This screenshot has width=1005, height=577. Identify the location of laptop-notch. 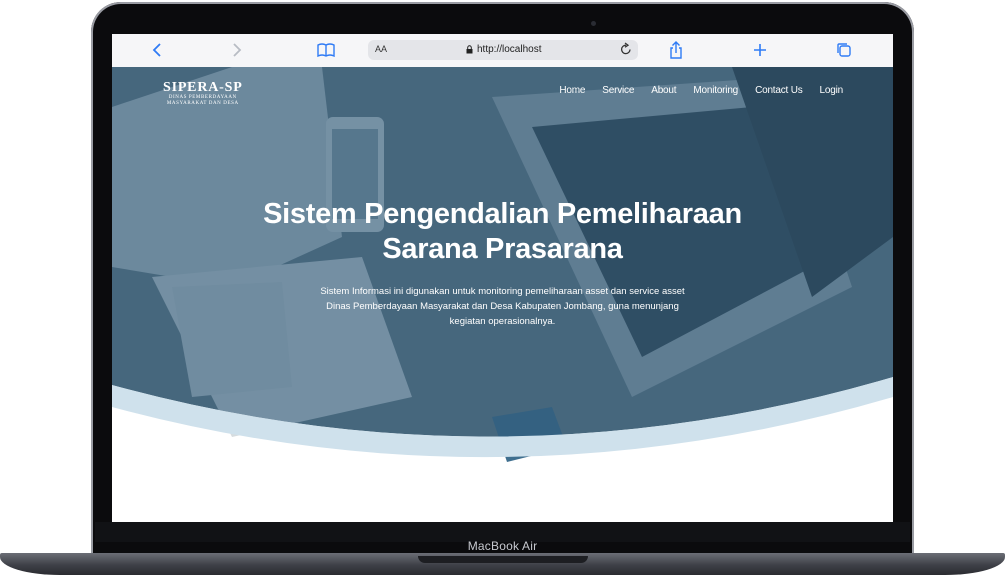
(503, 559).